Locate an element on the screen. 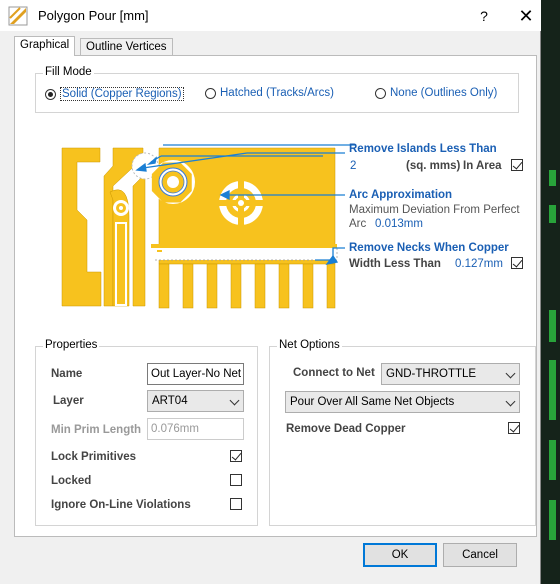 The image size is (560, 584). ignore-violations-checkbox is located at coordinates (236, 504).